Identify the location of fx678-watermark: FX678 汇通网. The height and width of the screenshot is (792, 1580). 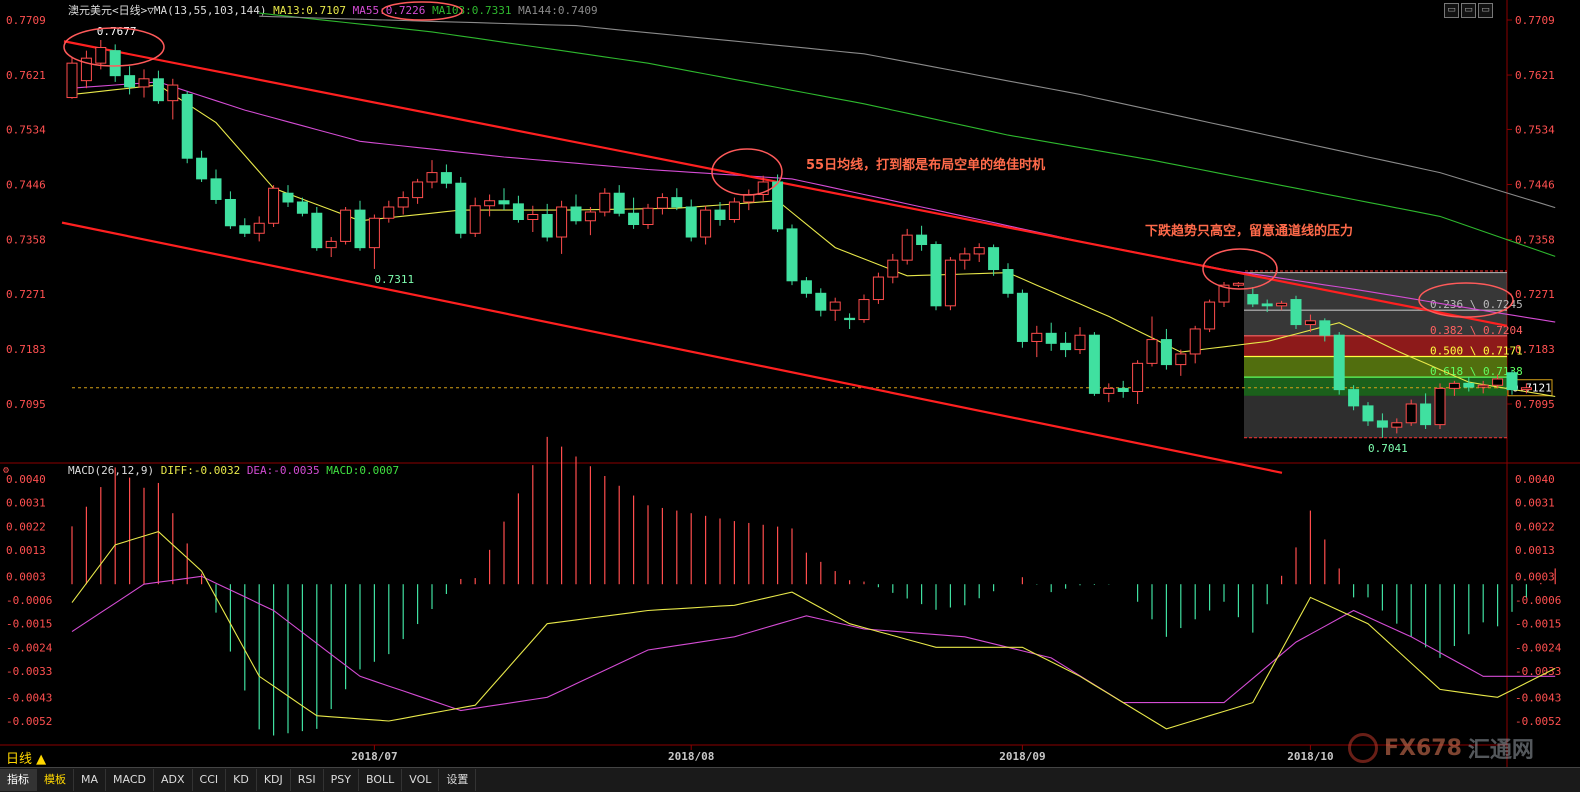
(1441, 748).